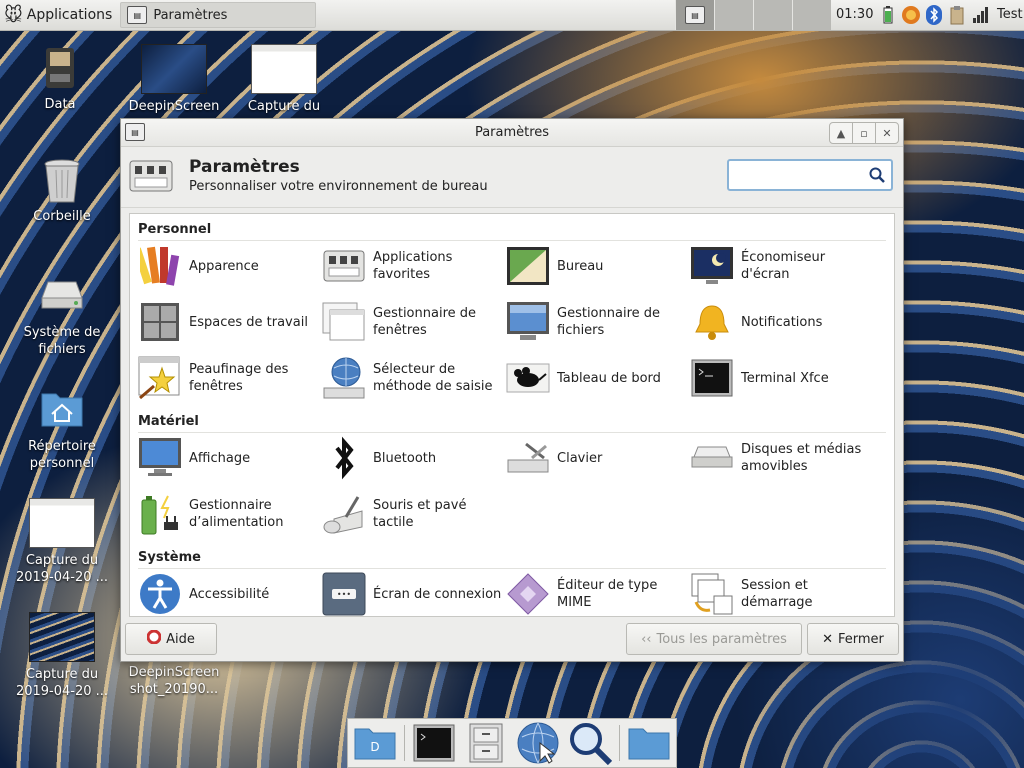 The height and width of the screenshot is (768, 1024). I want to click on settings-item-accessibilite: Accessibilité, so click(230, 593).